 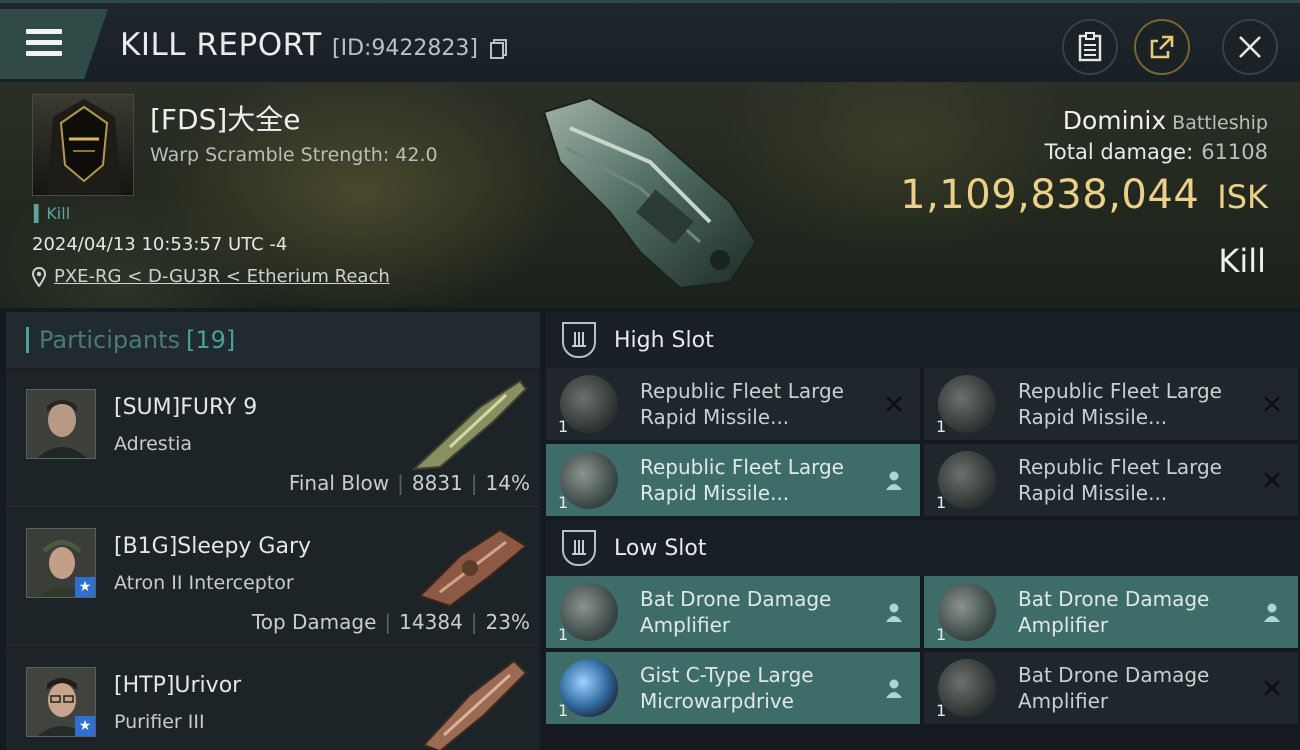 I want to click on victim-portrait, so click(x=83, y=145).